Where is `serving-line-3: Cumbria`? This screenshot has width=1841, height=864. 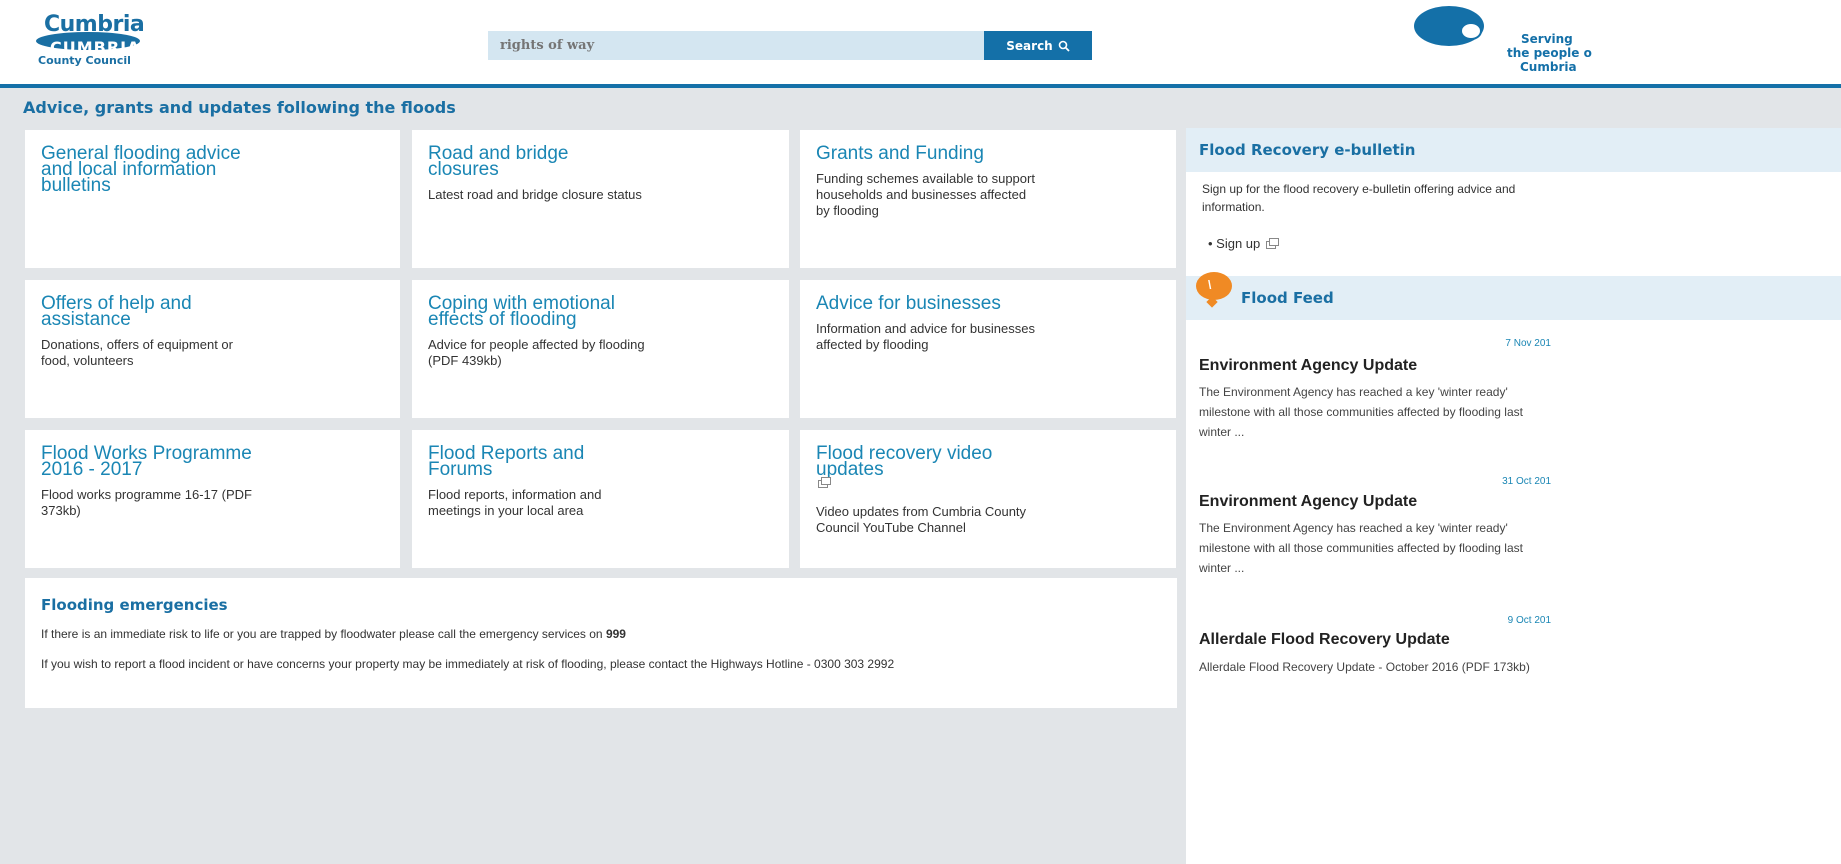 serving-line-3: Cumbria is located at coordinates (1548, 67).